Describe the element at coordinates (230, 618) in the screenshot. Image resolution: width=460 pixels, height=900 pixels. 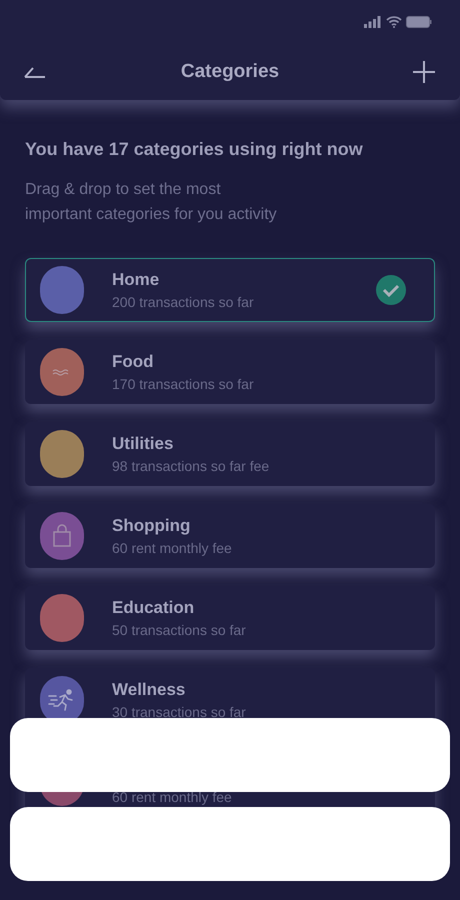
I see `category-card: Education 50 transactions so far` at that location.